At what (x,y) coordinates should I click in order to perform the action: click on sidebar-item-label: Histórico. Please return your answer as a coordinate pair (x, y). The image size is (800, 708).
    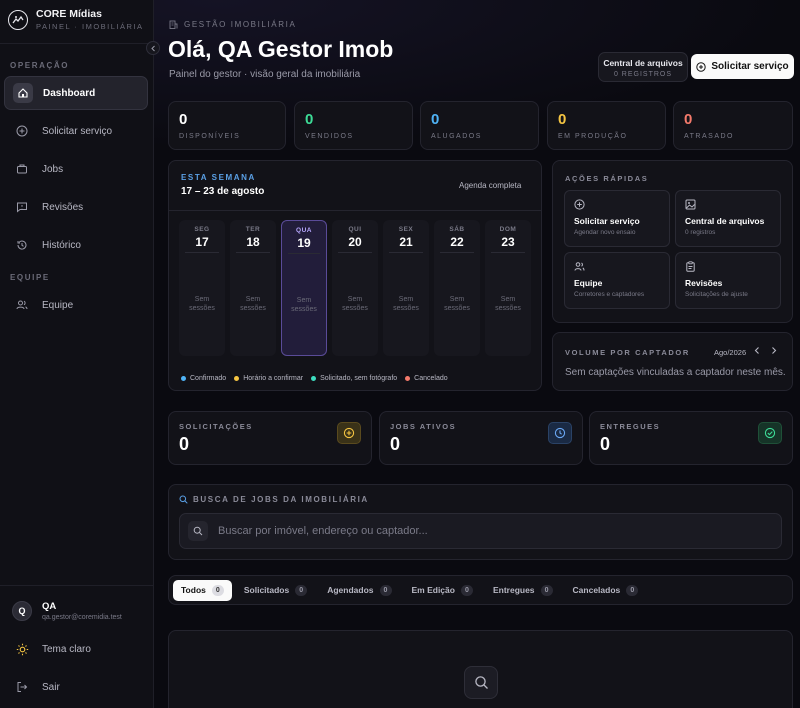
    Looking at the image, I should click on (61, 245).